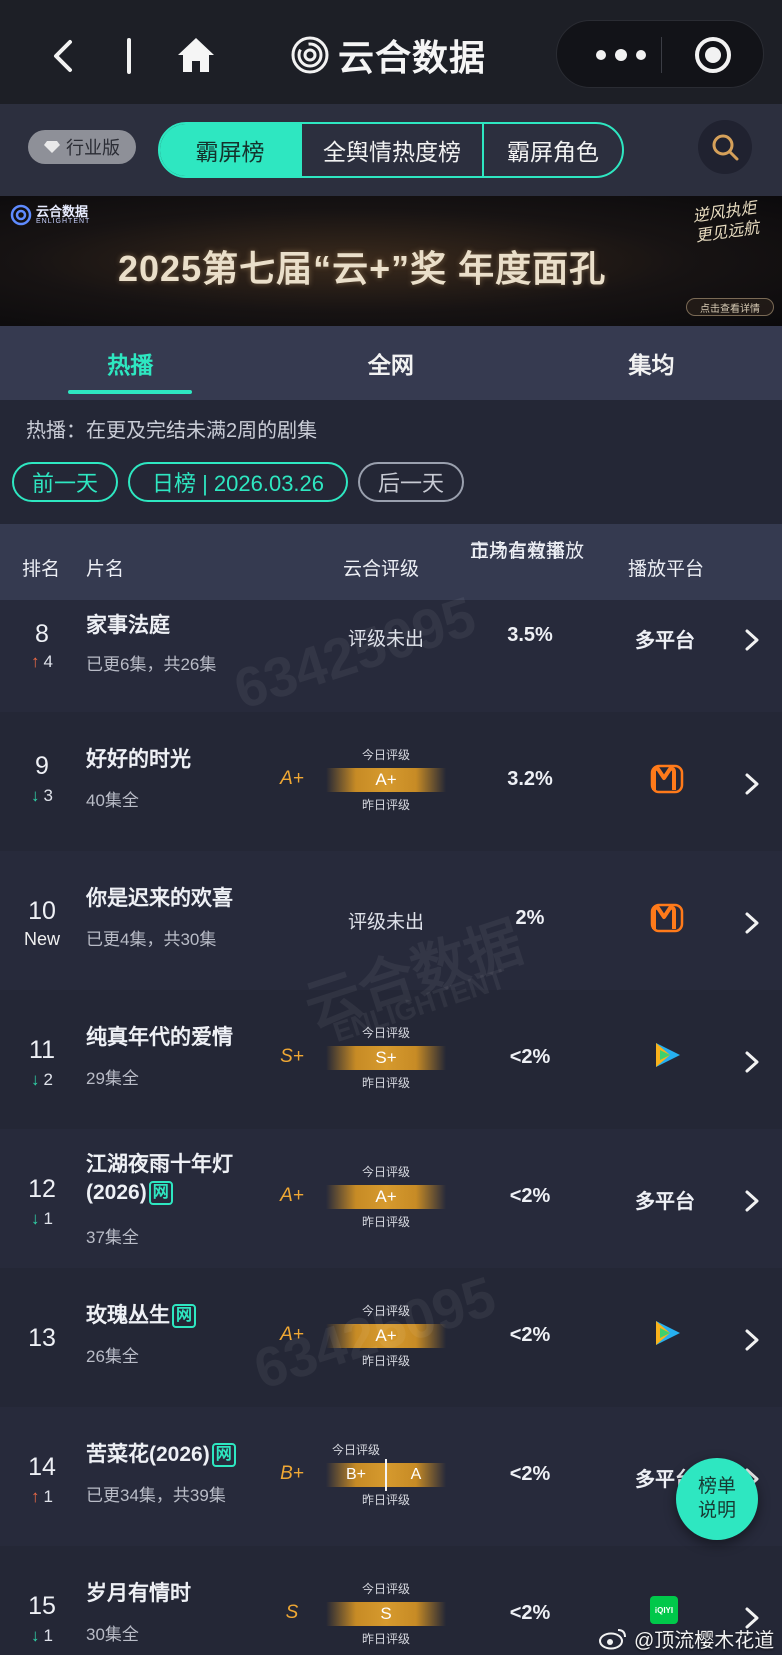  I want to click on tab-whole-network: 全网, so click(391, 363).